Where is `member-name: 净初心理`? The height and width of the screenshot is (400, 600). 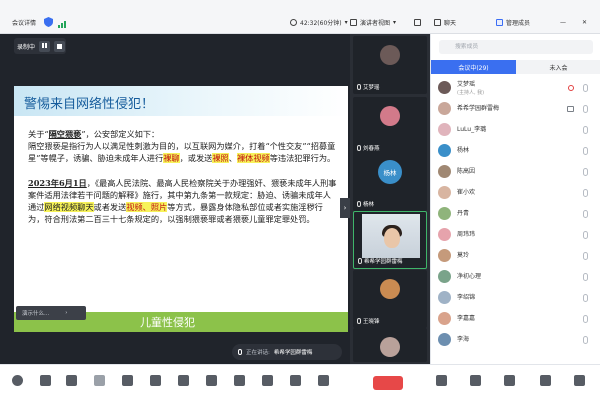
member-name: 净初心理 is located at coordinates (469, 276).